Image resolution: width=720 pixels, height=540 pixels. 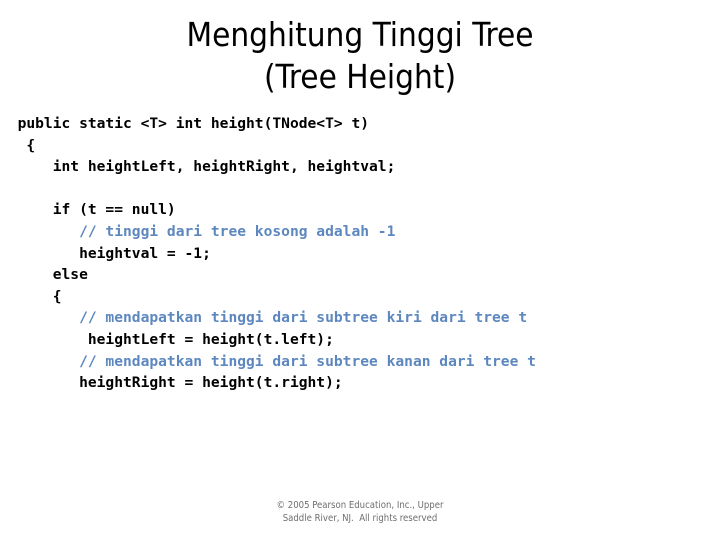 What do you see at coordinates (171, 383) in the screenshot?
I see `code-statement: heightRight = height(t.right);` at bounding box center [171, 383].